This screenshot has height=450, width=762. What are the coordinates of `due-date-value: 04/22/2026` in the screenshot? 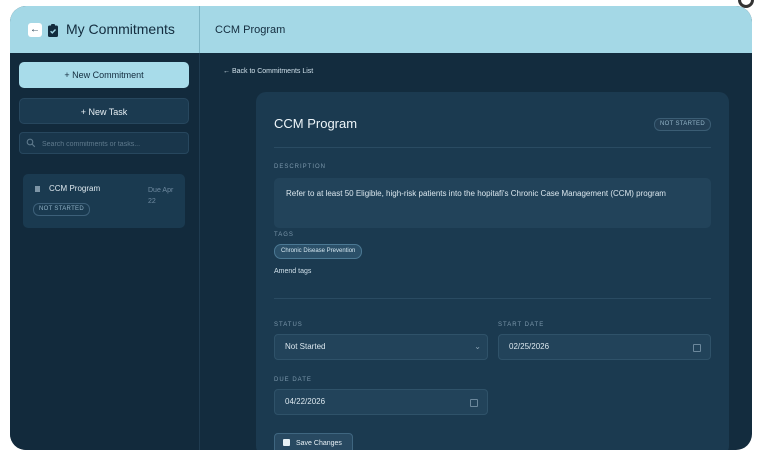 It's located at (305, 401).